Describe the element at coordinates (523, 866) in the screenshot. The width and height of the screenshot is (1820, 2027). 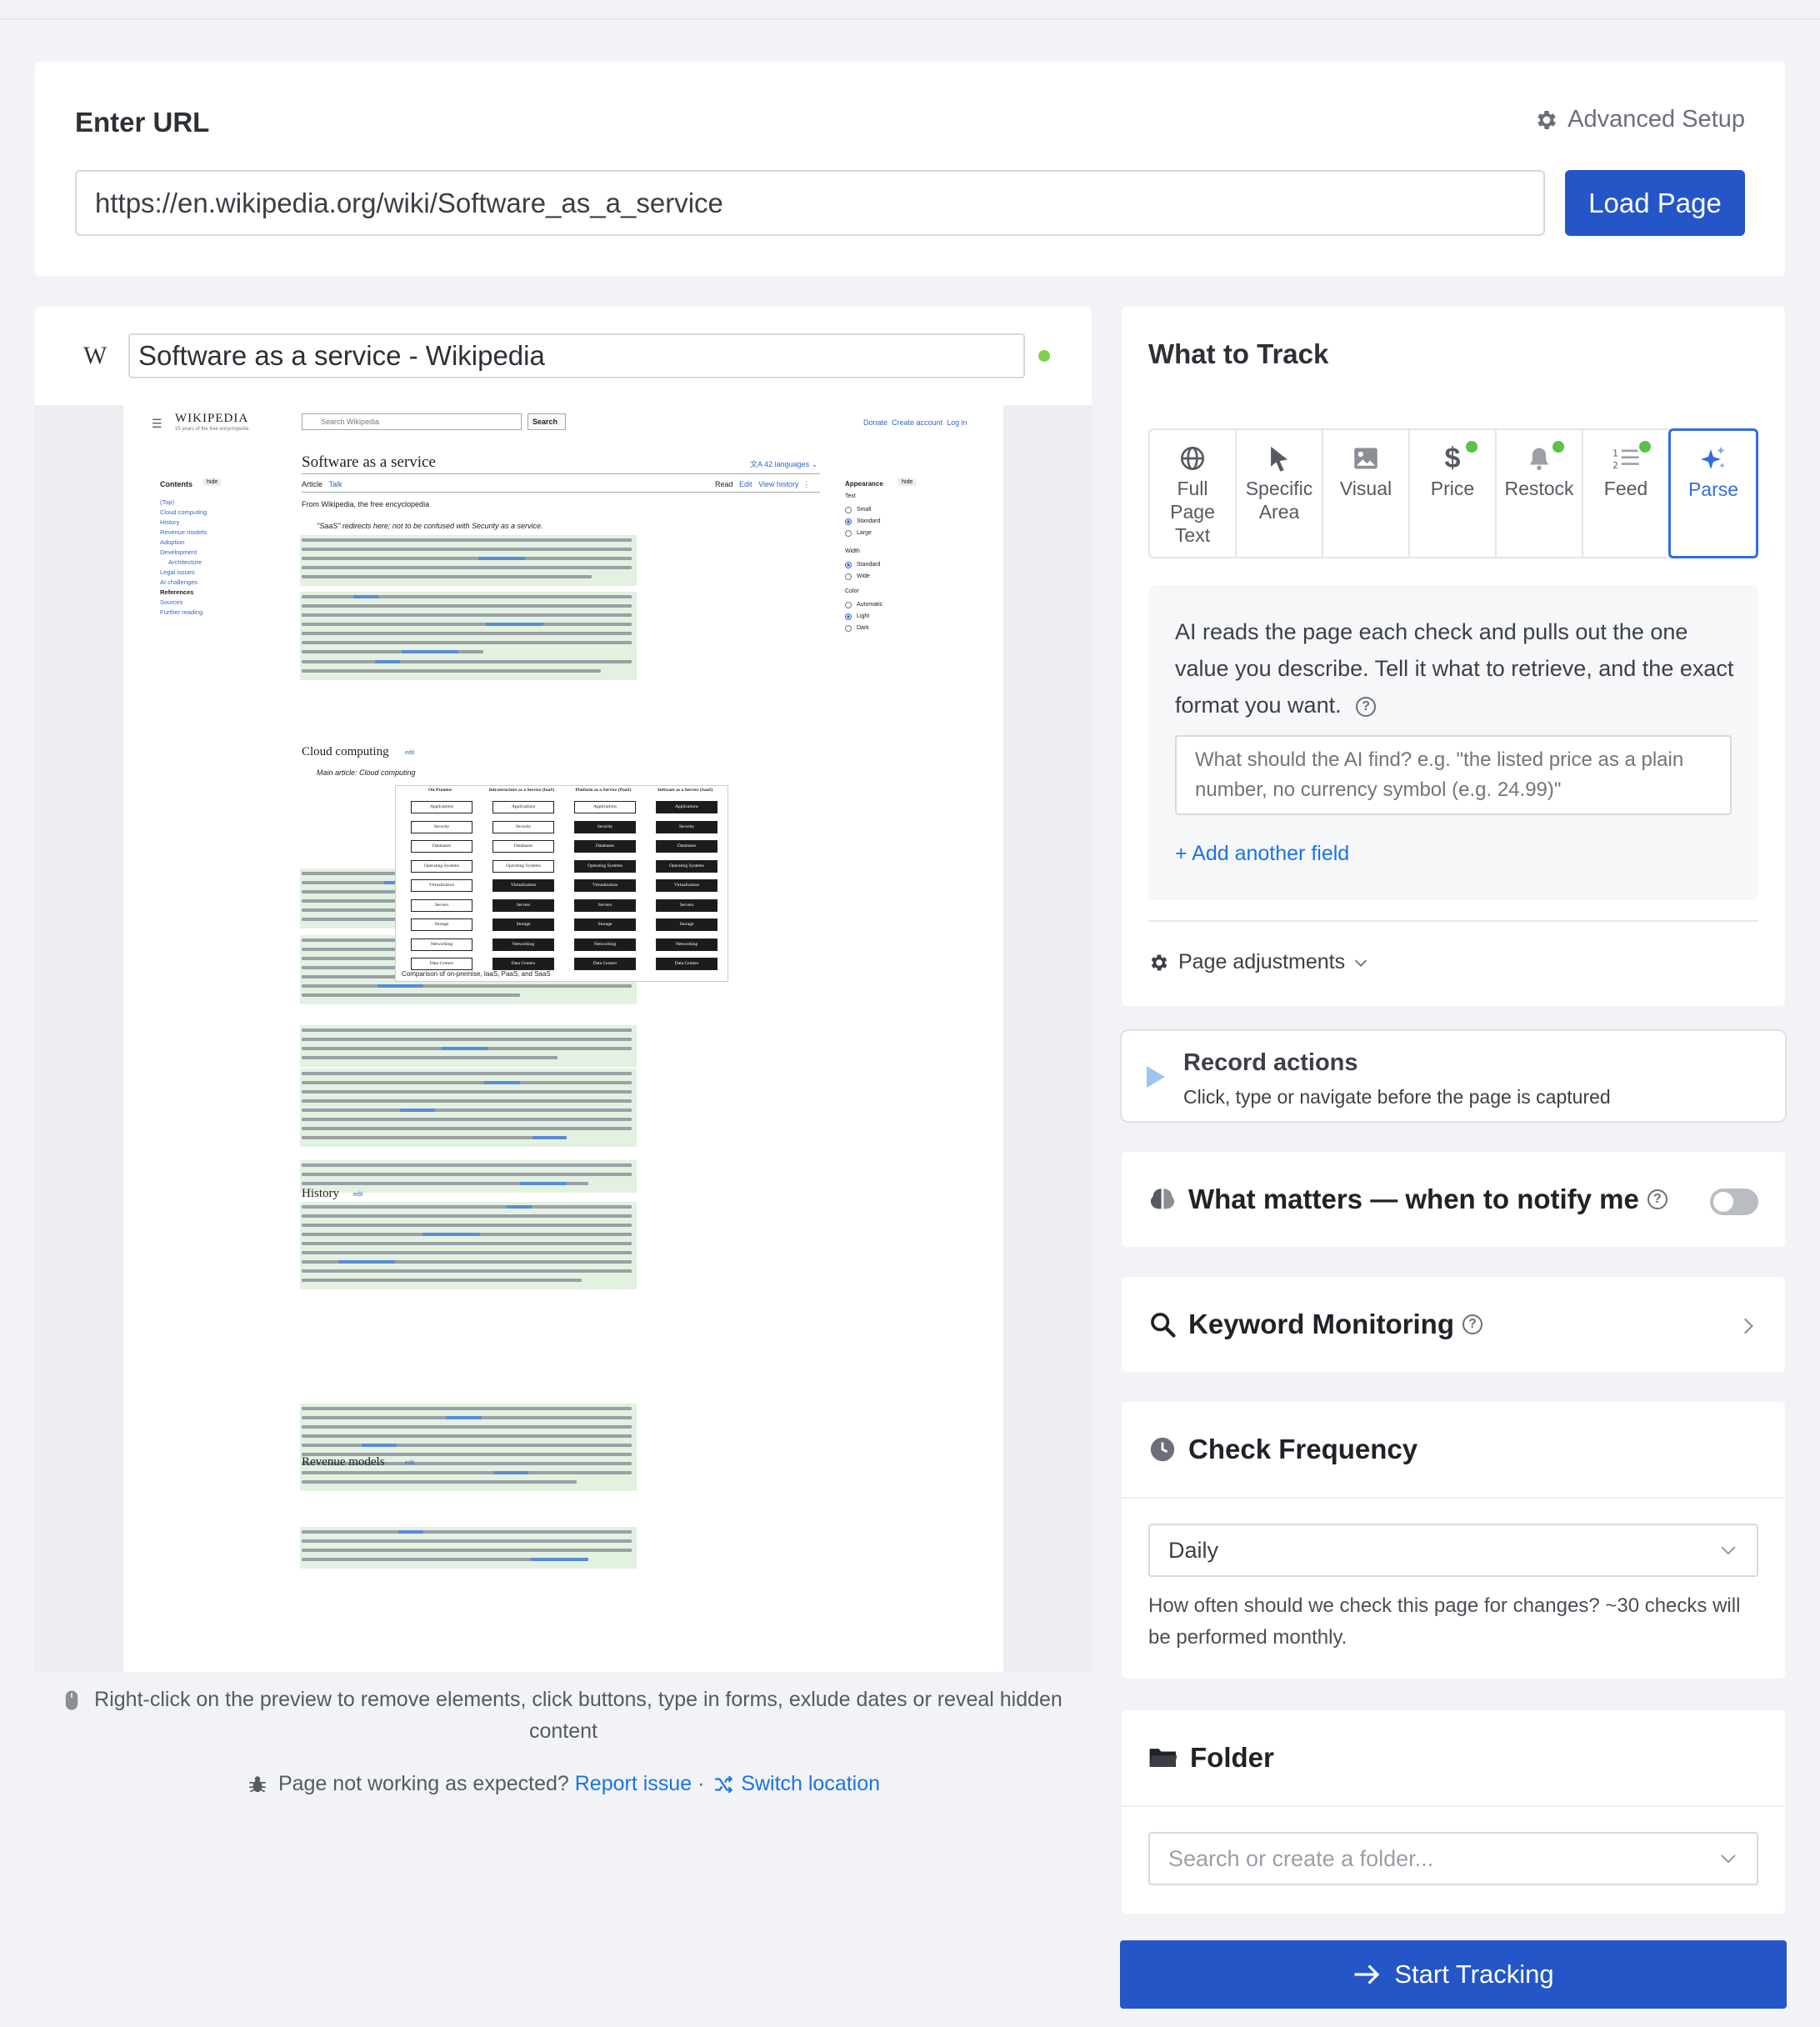
I see `wiki-diagram-cell: Operating Systems` at that location.